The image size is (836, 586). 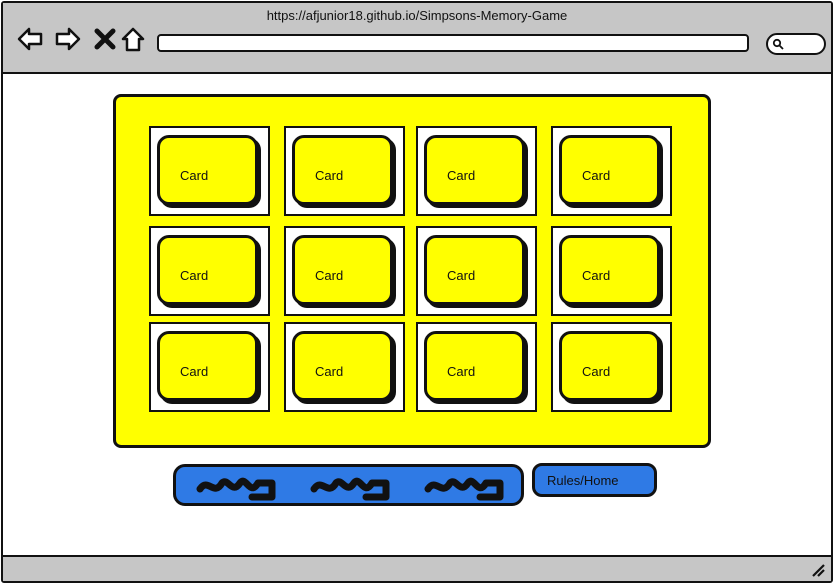 I want to click on address-bar, so click(x=453, y=43).